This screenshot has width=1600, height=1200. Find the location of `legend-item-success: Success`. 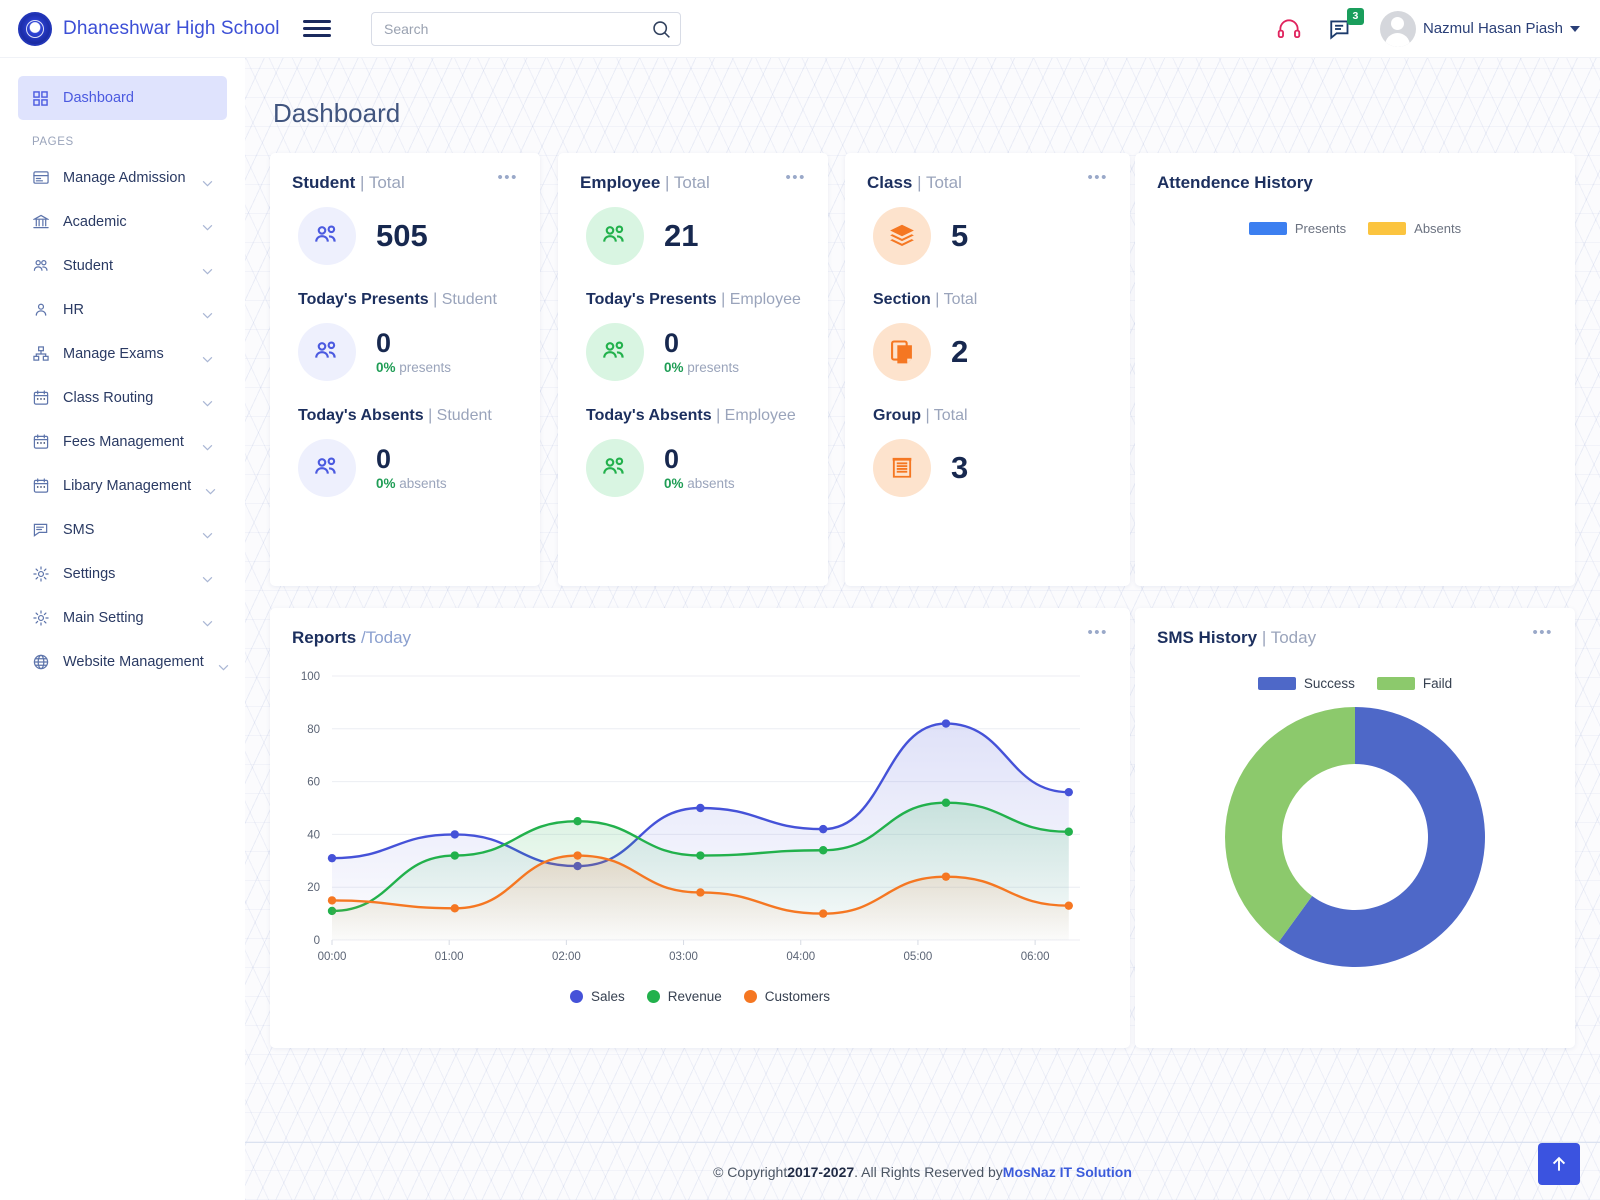

legend-item-success: Success is located at coordinates (1306, 683).